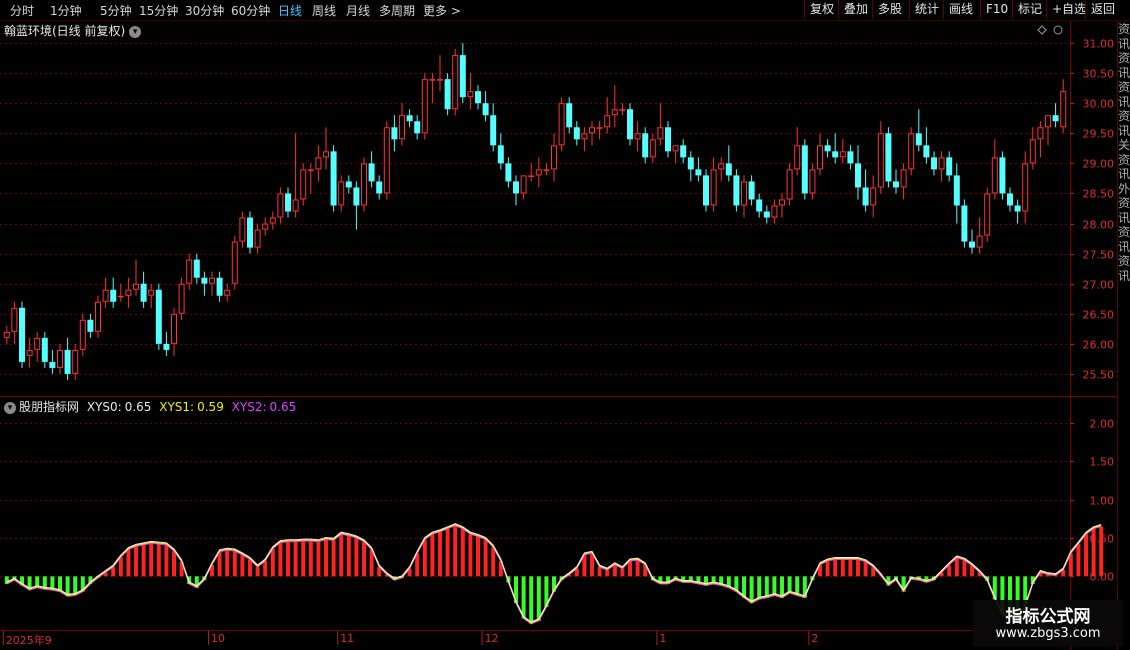 The height and width of the screenshot is (650, 1130). Describe the element at coordinates (1124, 336) in the screenshot. I see `right-side-panel: 资讯资讯资讯资讯关资讯外资讯资讯资讯` at that location.